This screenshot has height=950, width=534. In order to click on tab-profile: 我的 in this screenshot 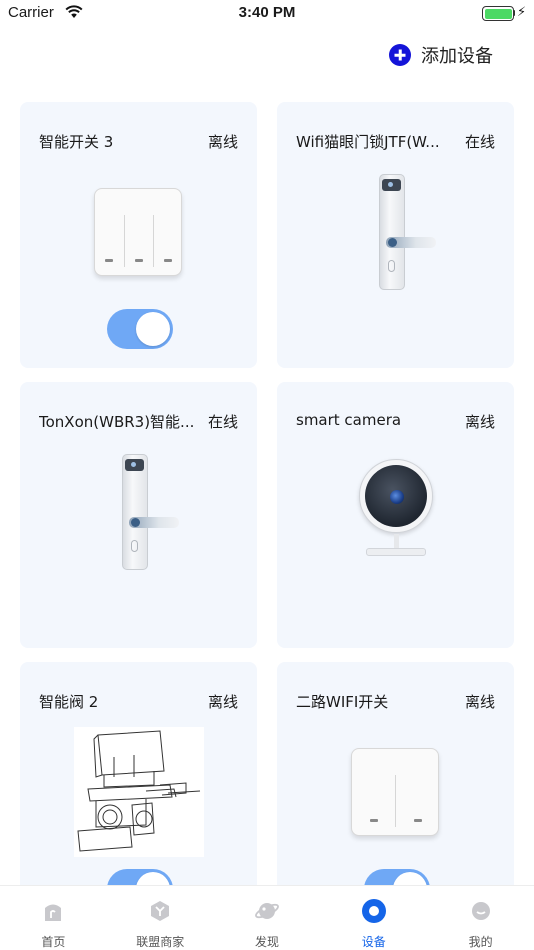, I will do `click(480, 918)`.